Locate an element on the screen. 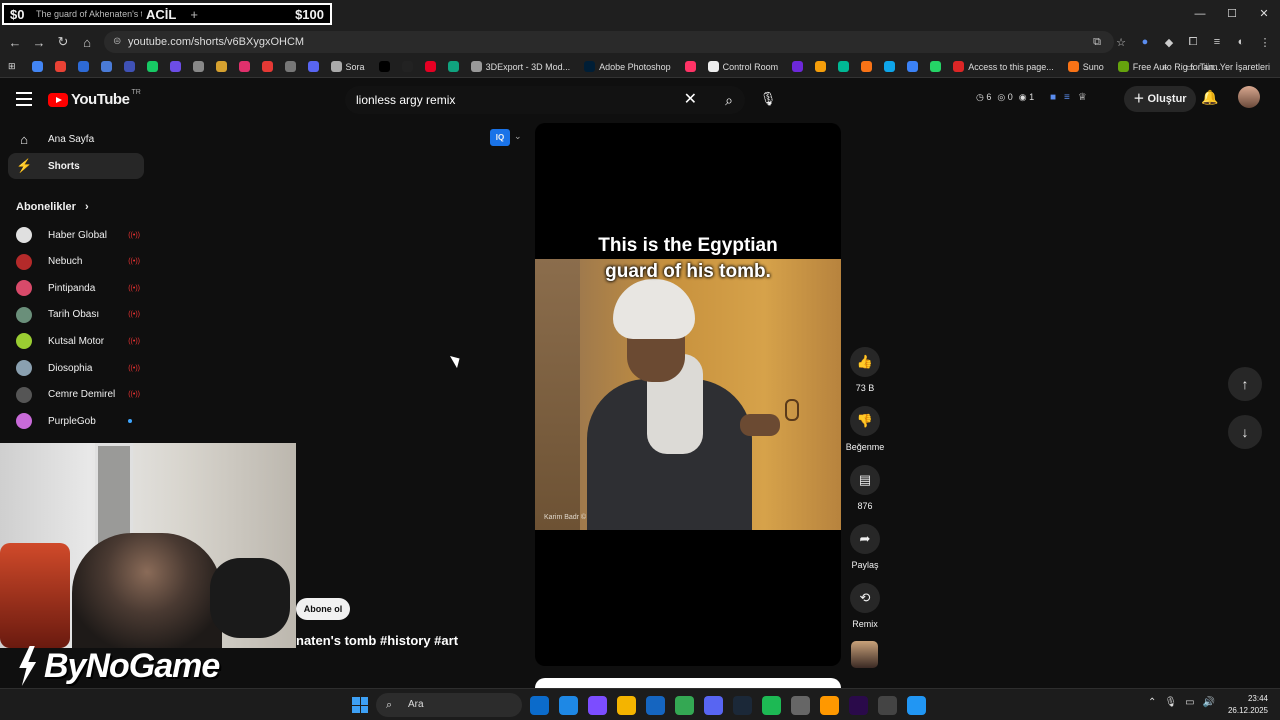 The width and height of the screenshot is (1280, 720). previous-short-button: ↑ is located at coordinates (1245, 384).